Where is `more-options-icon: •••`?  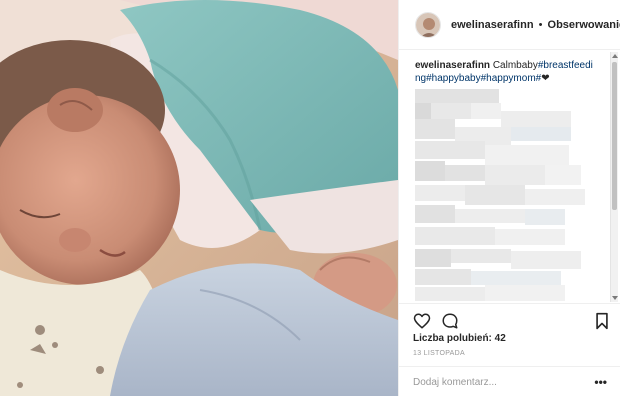
more-options-icon: ••• is located at coordinates (600, 382).